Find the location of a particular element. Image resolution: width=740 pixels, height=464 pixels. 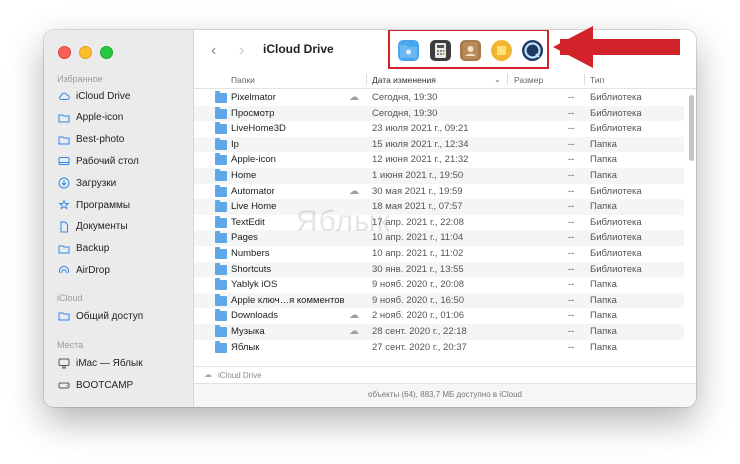

sidebar-item-best-photo: Best-photo is located at coordinates (91, 140).